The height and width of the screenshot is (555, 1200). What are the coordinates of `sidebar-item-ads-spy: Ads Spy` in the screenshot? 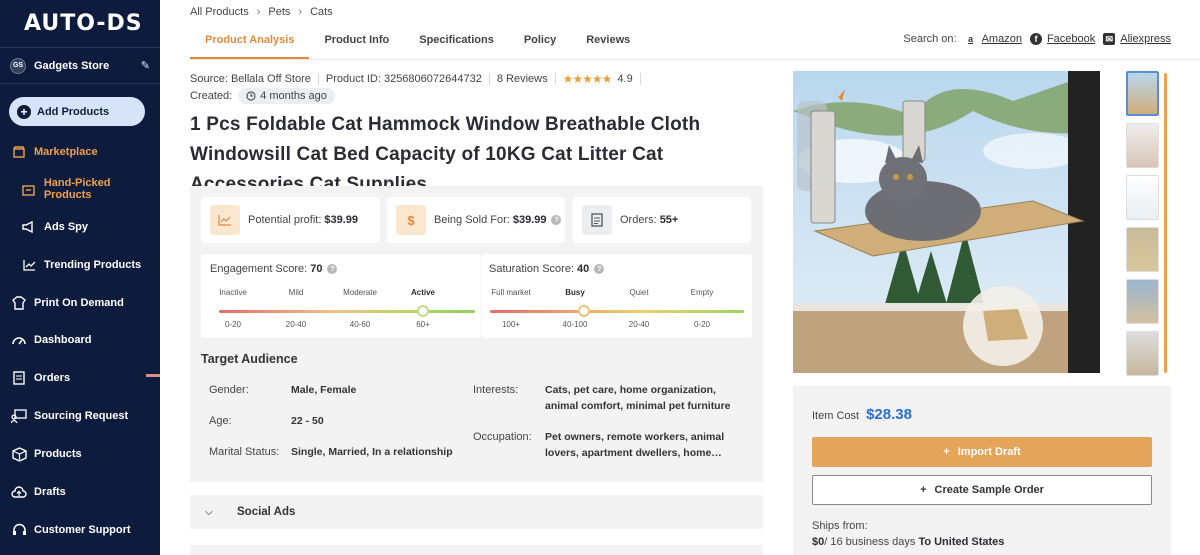 It's located at (80, 227).